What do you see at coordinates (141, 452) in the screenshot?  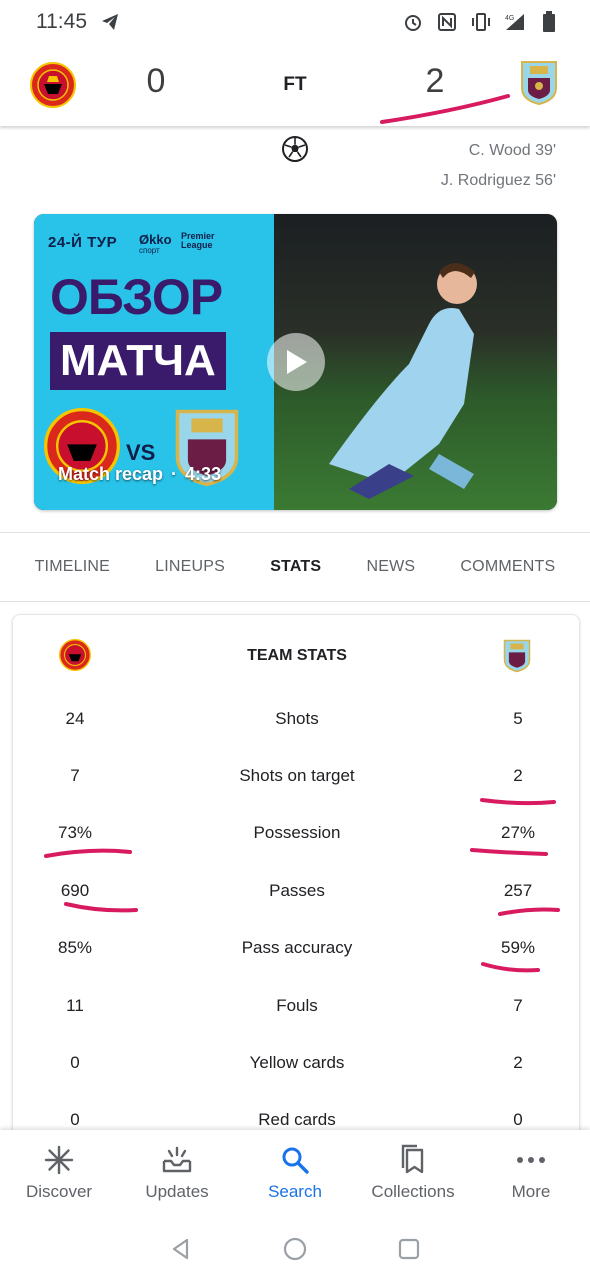 I see `thumbnail-vs: VS` at bounding box center [141, 452].